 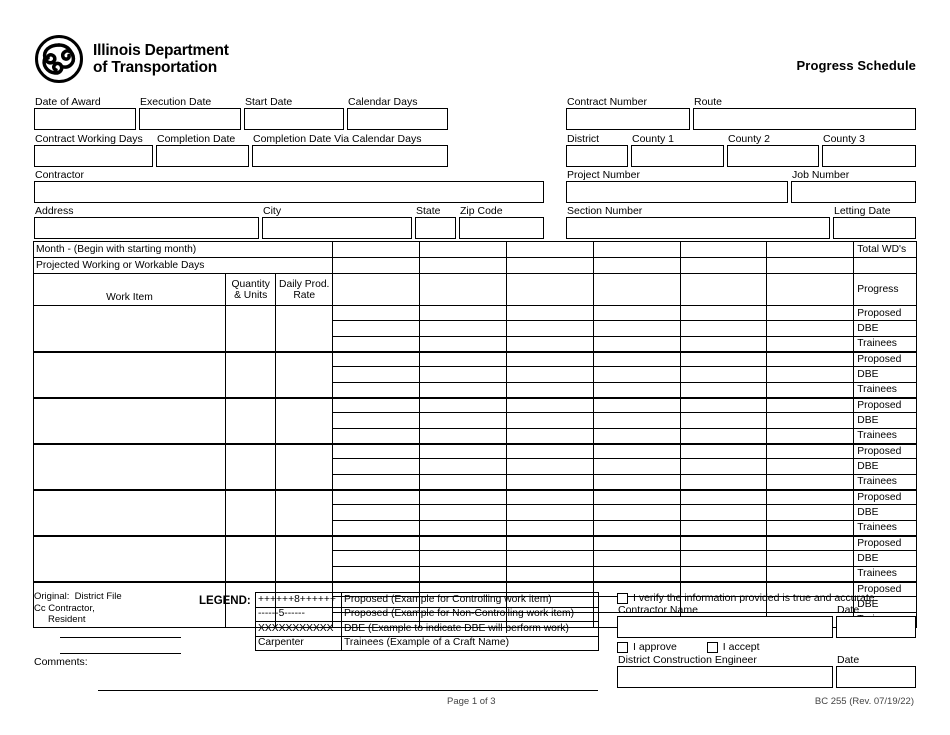 I want to click on calendar-days-input, so click(x=397, y=119).